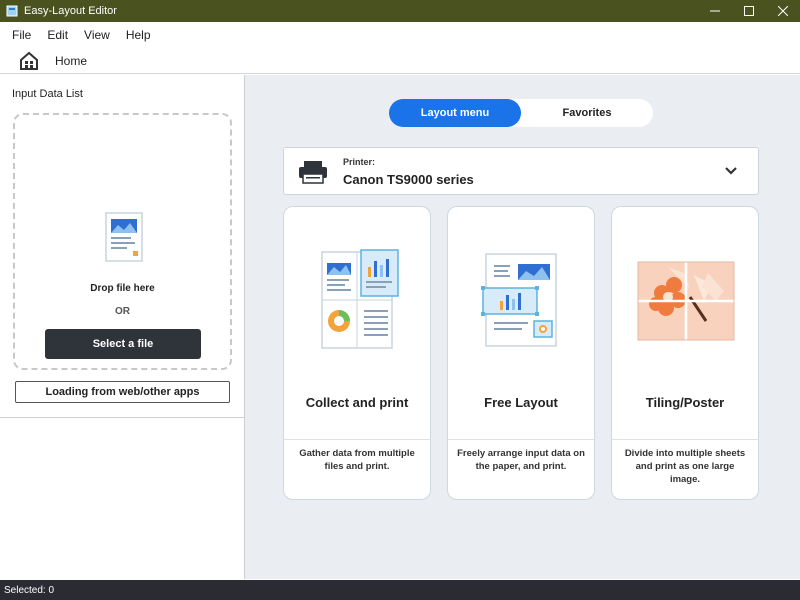 The width and height of the screenshot is (800, 600). I want to click on minimize-button, so click(715, 11).